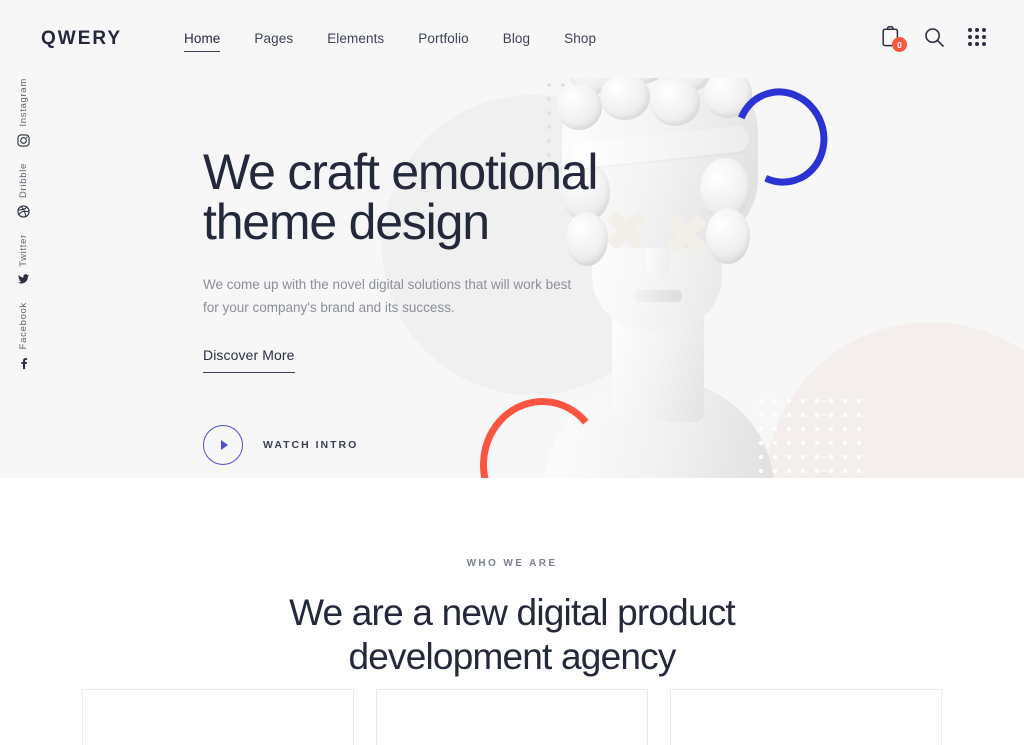  Describe the element at coordinates (658, 296) in the screenshot. I see `statue-lips` at that location.